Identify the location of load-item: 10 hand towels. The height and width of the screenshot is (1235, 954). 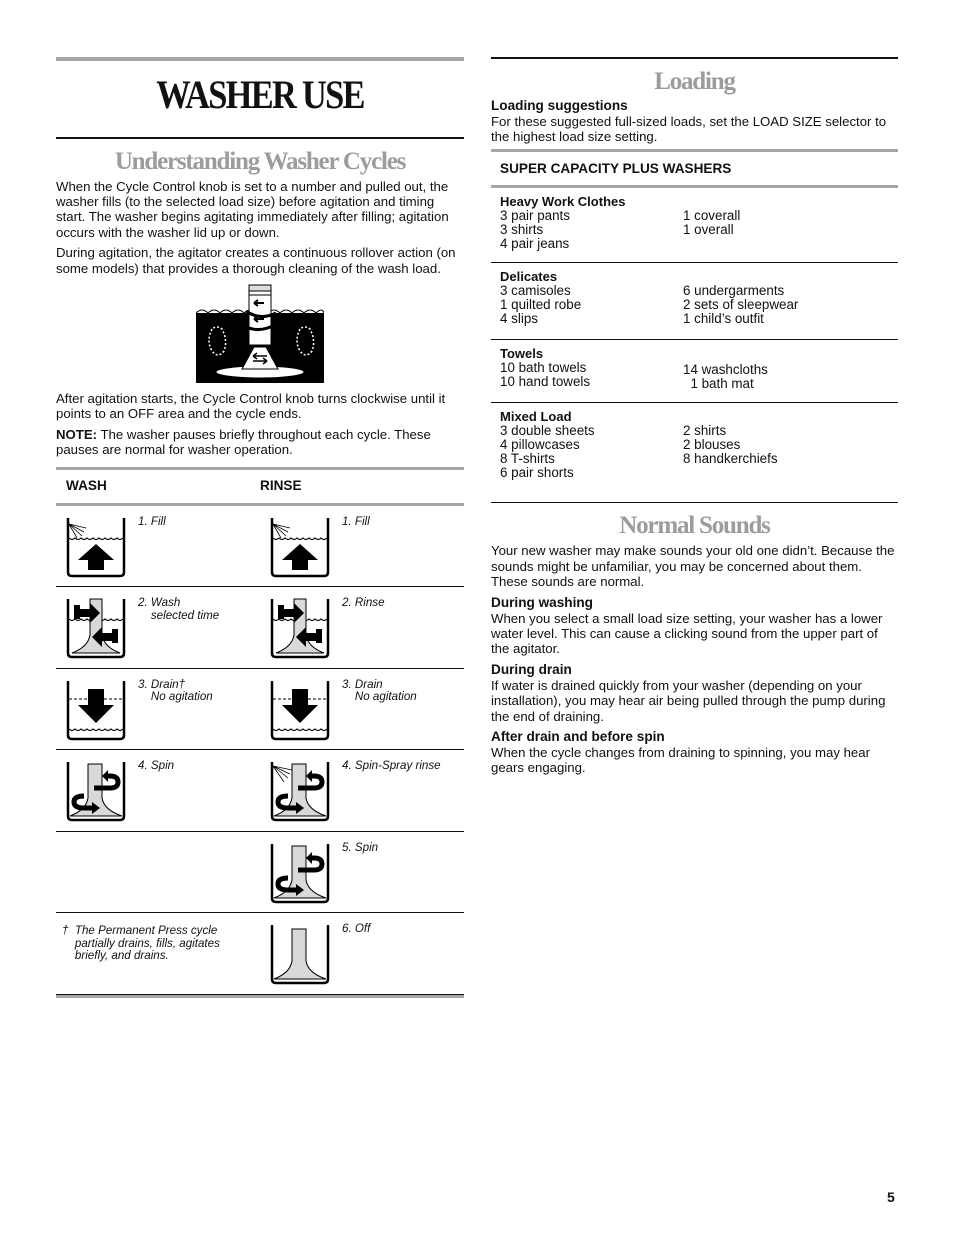
(545, 382).